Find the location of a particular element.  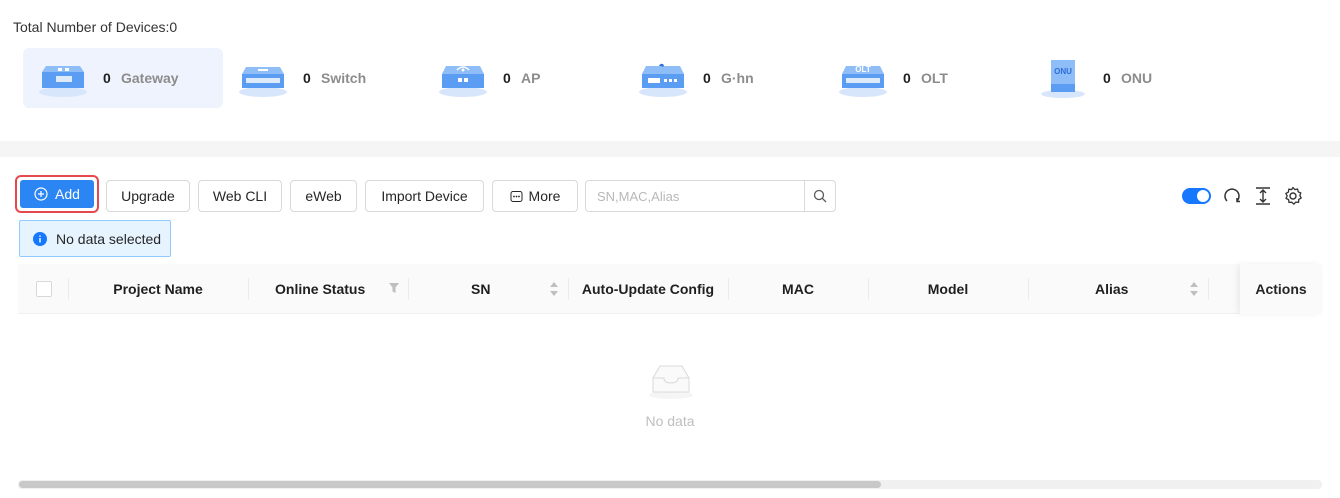

gateway-label: Gateway is located at coordinates (150, 78).